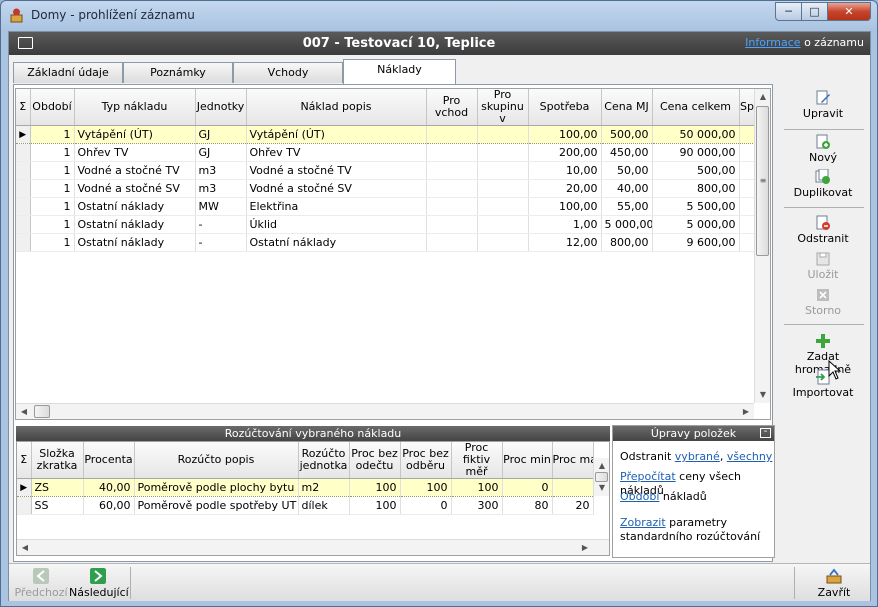  Describe the element at coordinates (696, 134) in the screenshot. I see `table-cell: 50 000,00` at that location.